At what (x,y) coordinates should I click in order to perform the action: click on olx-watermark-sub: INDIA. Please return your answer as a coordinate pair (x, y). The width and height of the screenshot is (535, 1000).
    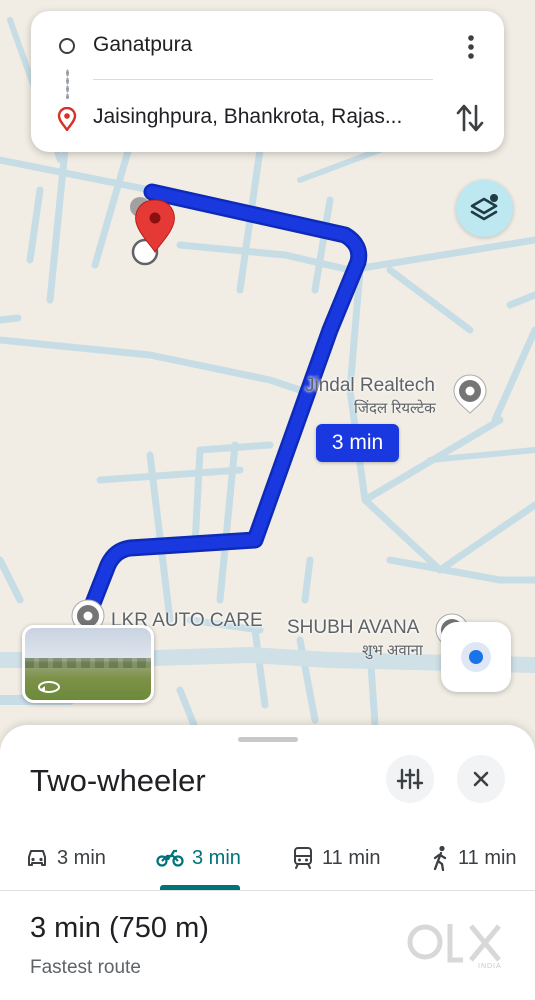
    Looking at the image, I should click on (490, 966).